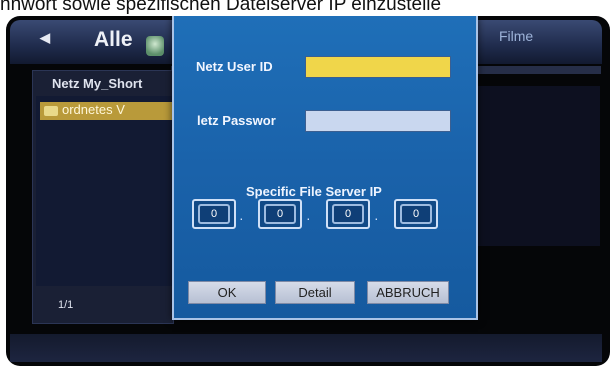 This screenshot has height=370, width=614. I want to click on ip-octet-3-value: 0, so click(348, 214).